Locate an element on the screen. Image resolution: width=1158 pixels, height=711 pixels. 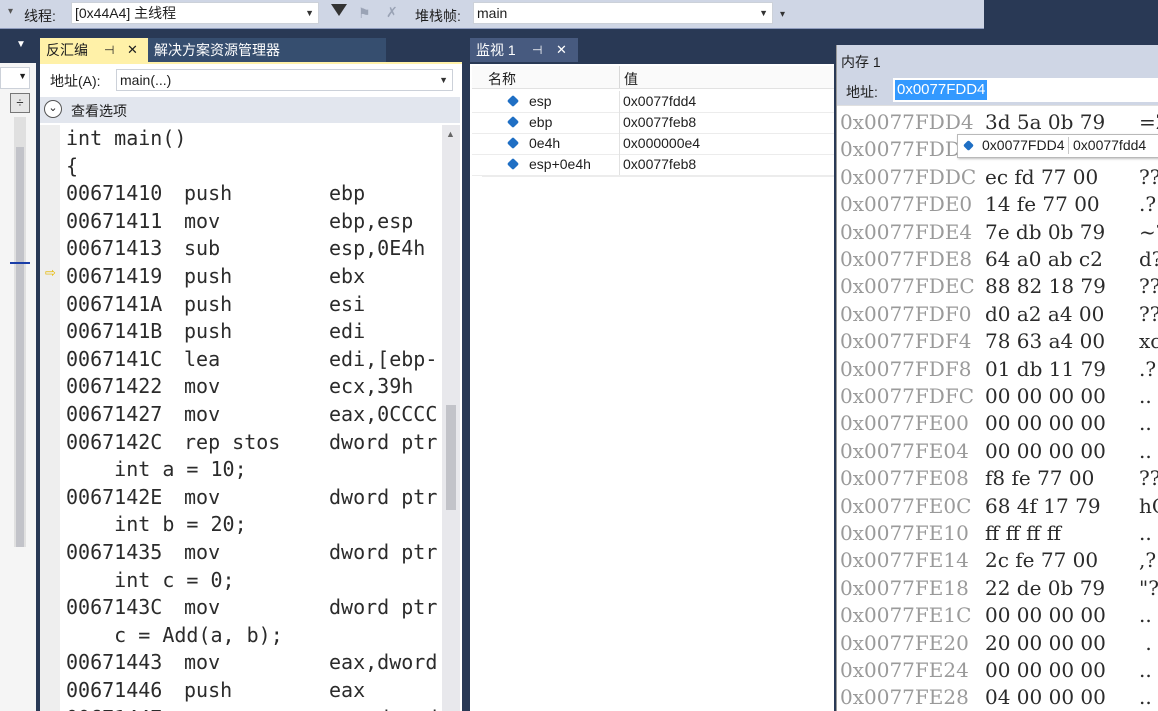
memory-row-bytes: ec fd 77 00 is located at coordinates (1041, 177).